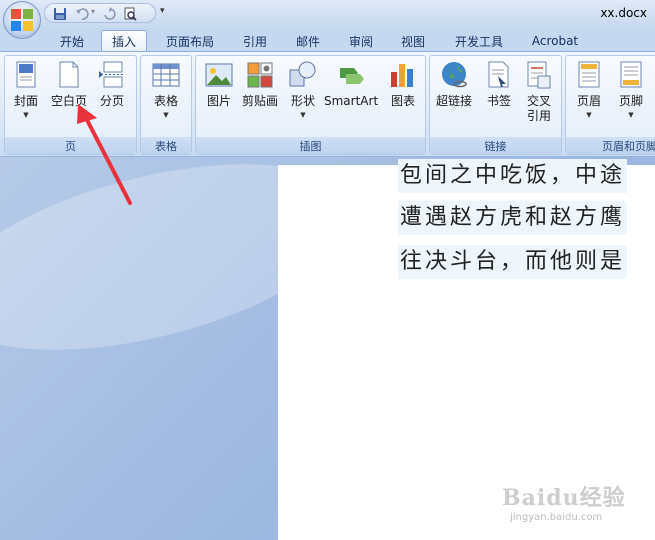  What do you see at coordinates (539, 92) in the screenshot?
I see `cross-reference-button: 交叉 引用` at bounding box center [539, 92].